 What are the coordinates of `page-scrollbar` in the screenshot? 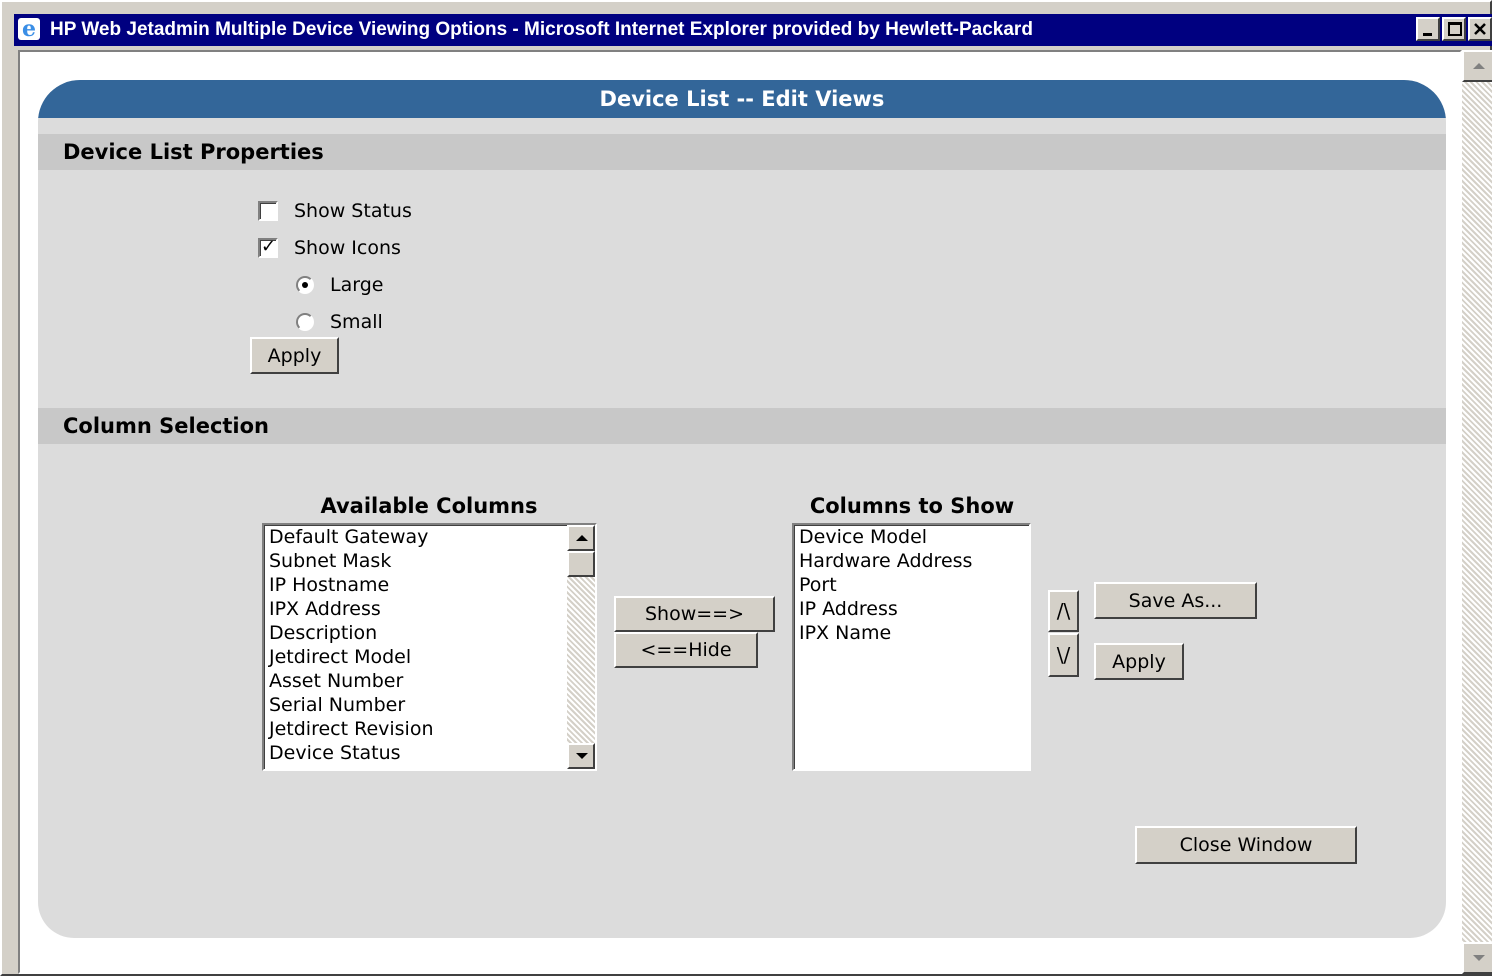 It's located at (1477, 512).